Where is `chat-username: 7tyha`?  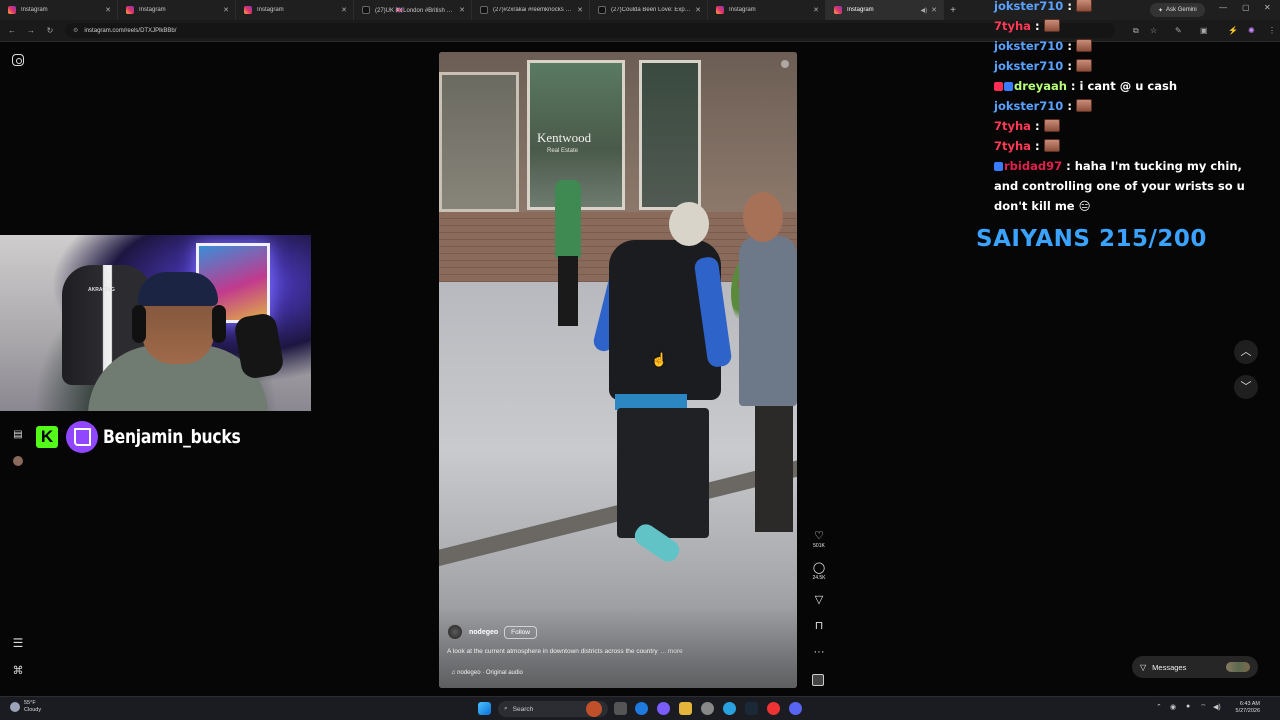
chat-username: 7tyha is located at coordinates (1012, 26).